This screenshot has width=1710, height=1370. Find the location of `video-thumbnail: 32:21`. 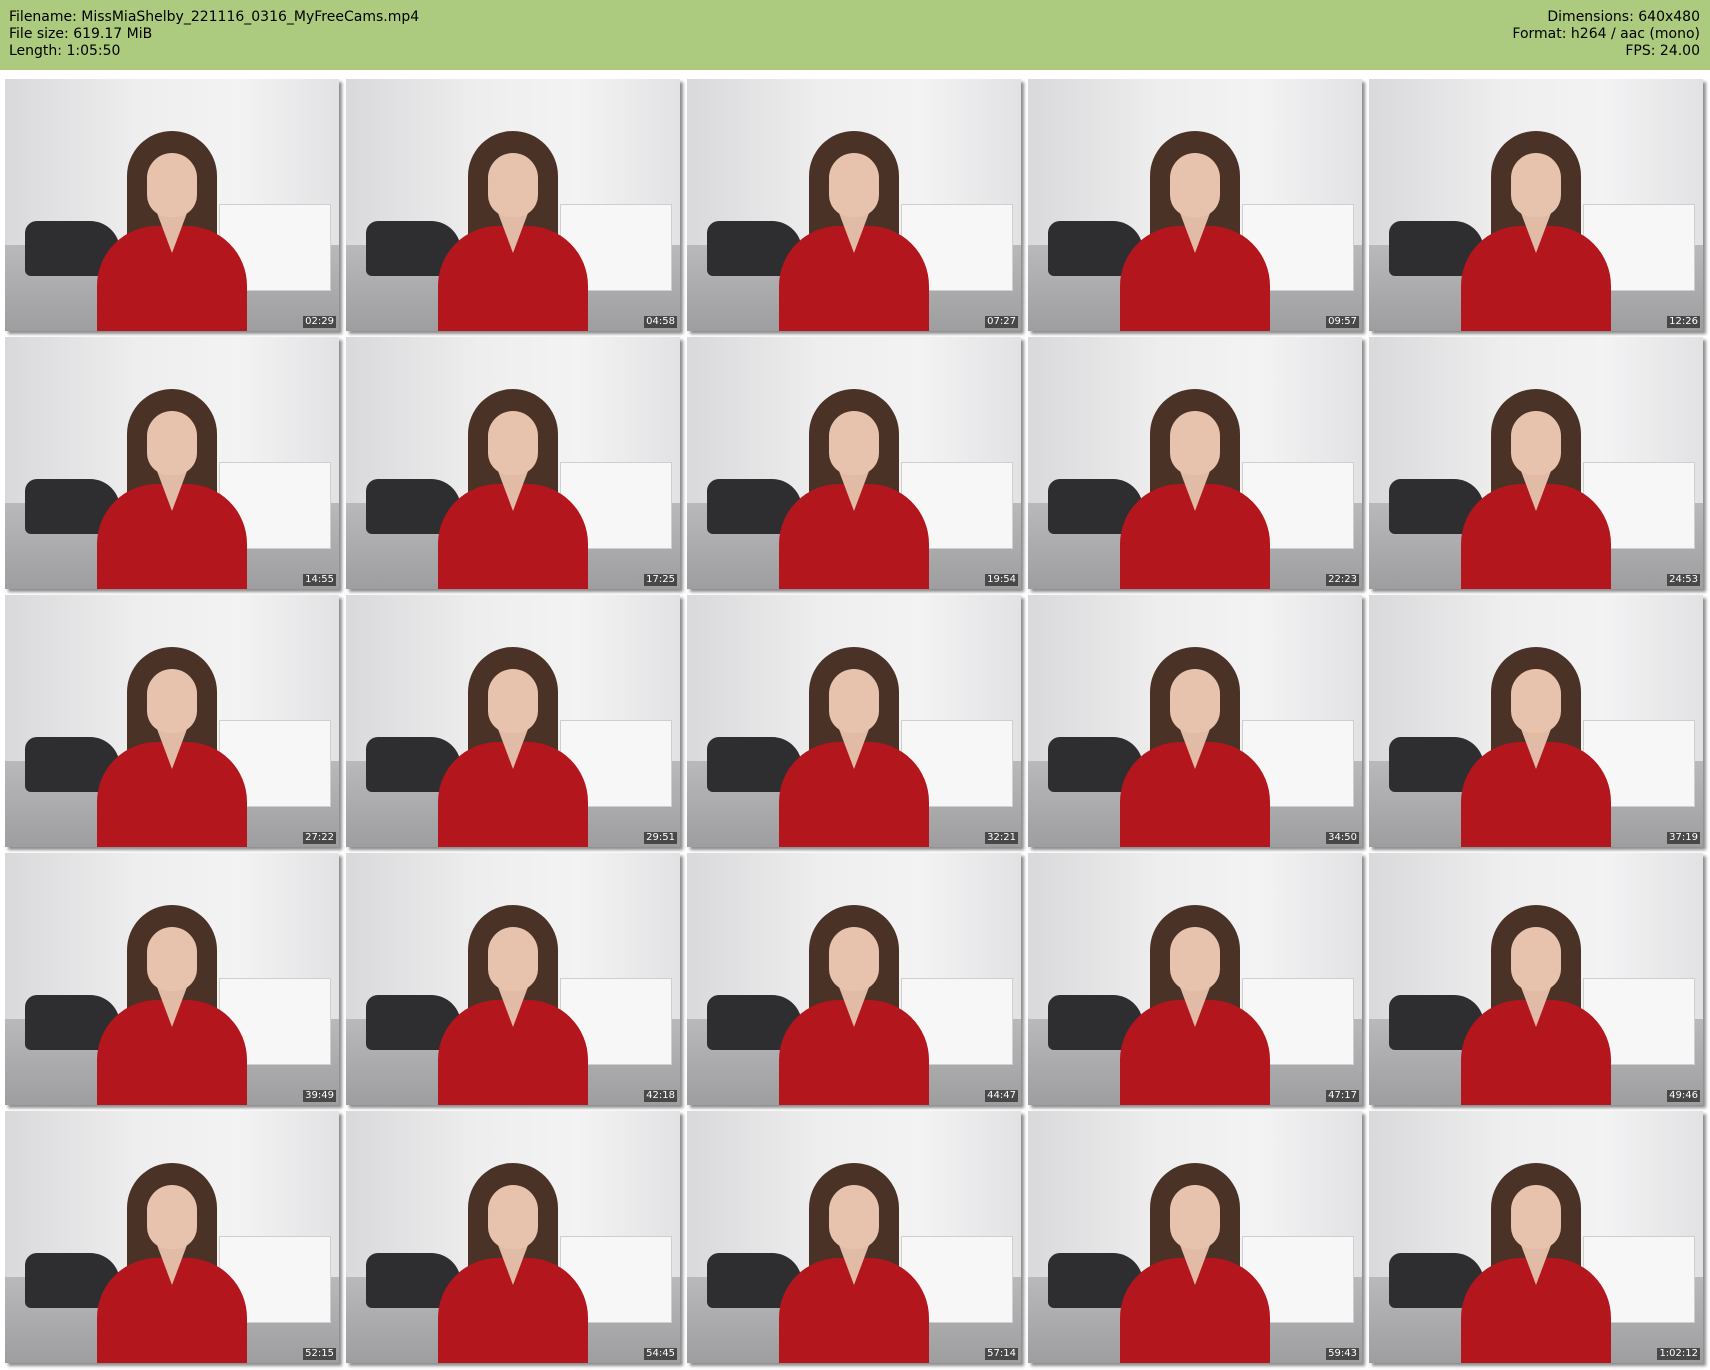

video-thumbnail: 32:21 is located at coordinates (854, 721).